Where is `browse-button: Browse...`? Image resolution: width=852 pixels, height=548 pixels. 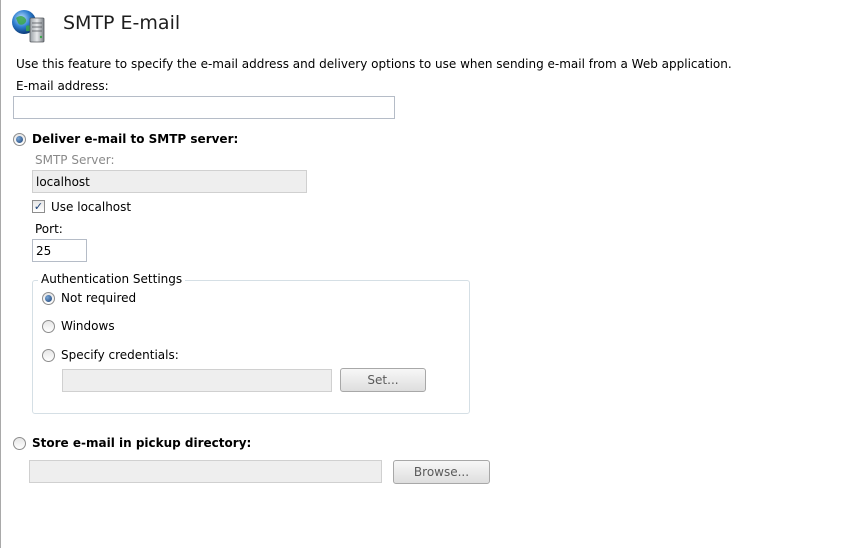 browse-button: Browse... is located at coordinates (441, 472).